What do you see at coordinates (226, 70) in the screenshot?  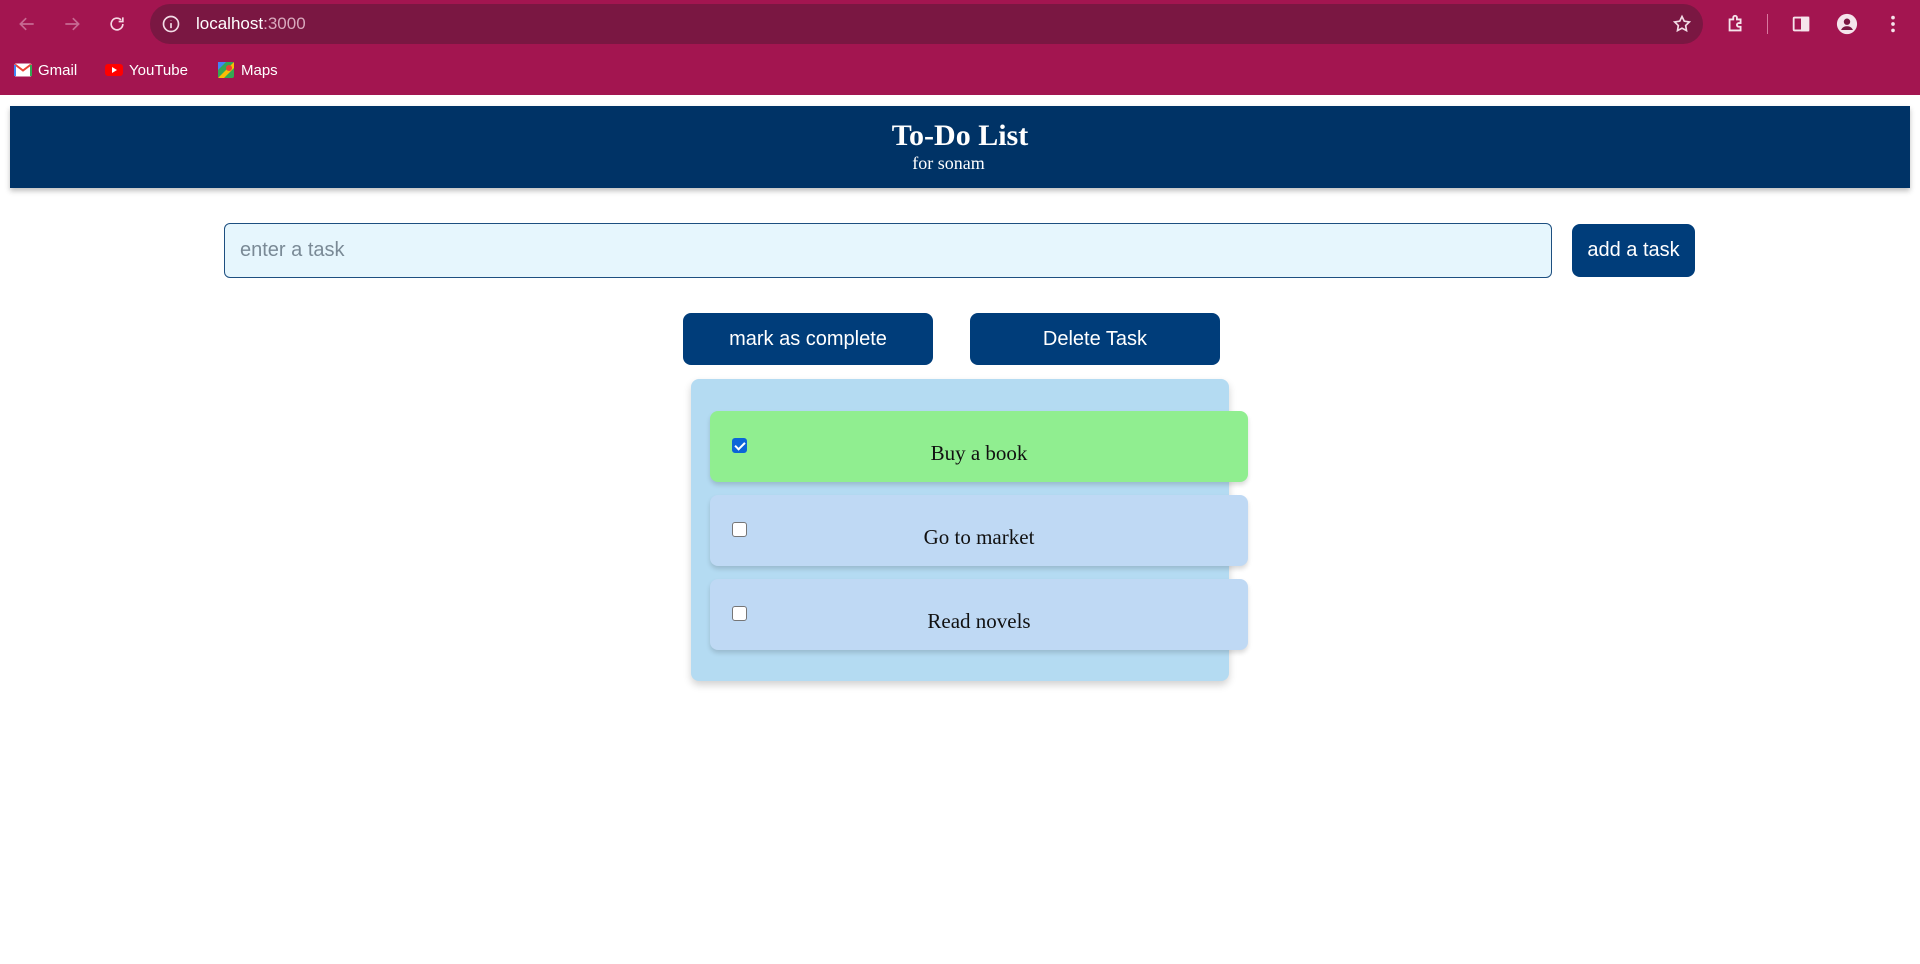 I see `maps-icon` at bounding box center [226, 70].